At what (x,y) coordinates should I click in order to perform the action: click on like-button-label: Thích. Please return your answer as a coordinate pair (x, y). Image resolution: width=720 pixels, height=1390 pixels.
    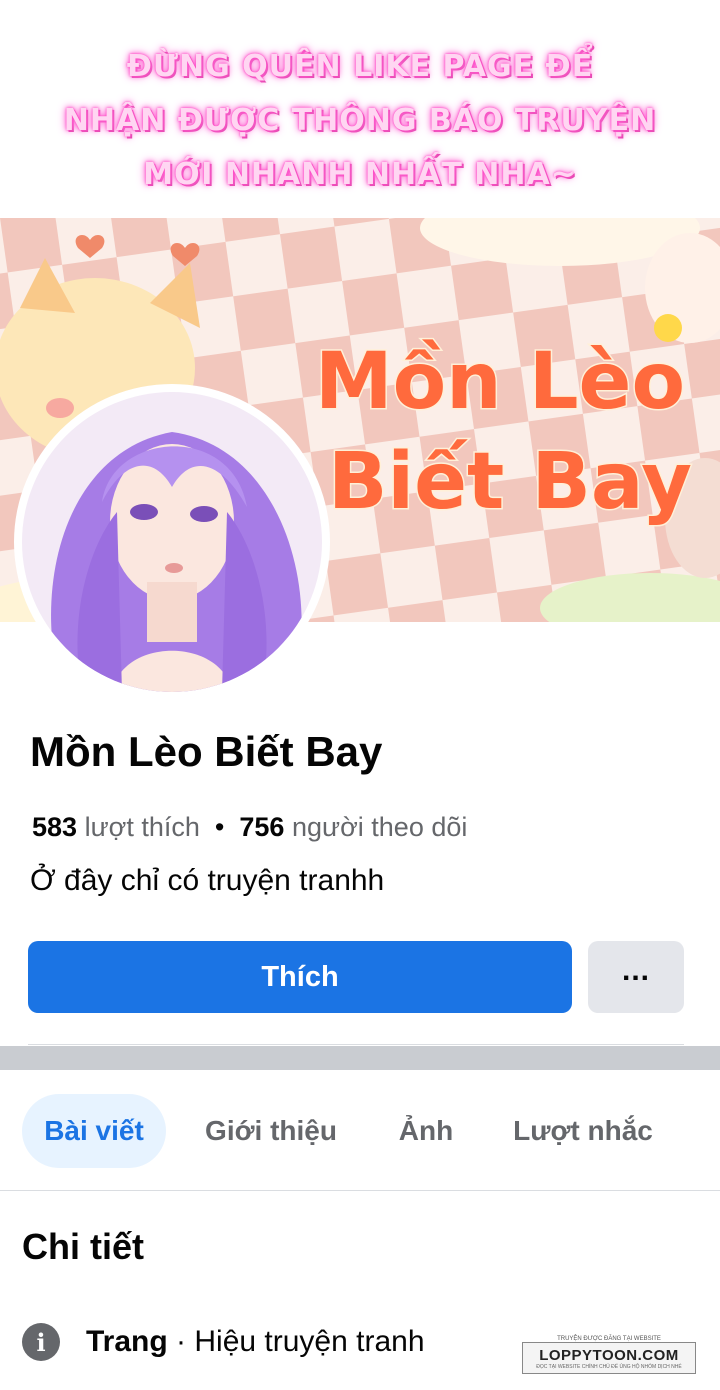
    Looking at the image, I should click on (300, 976).